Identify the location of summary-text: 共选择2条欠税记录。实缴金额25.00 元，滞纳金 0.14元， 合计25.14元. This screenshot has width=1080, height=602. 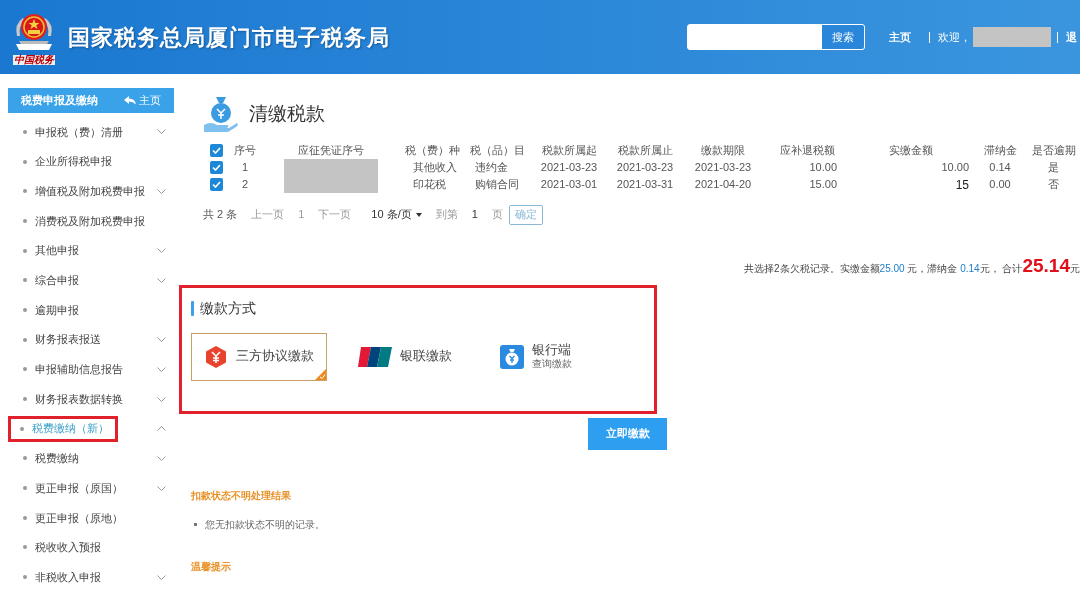
(912, 265).